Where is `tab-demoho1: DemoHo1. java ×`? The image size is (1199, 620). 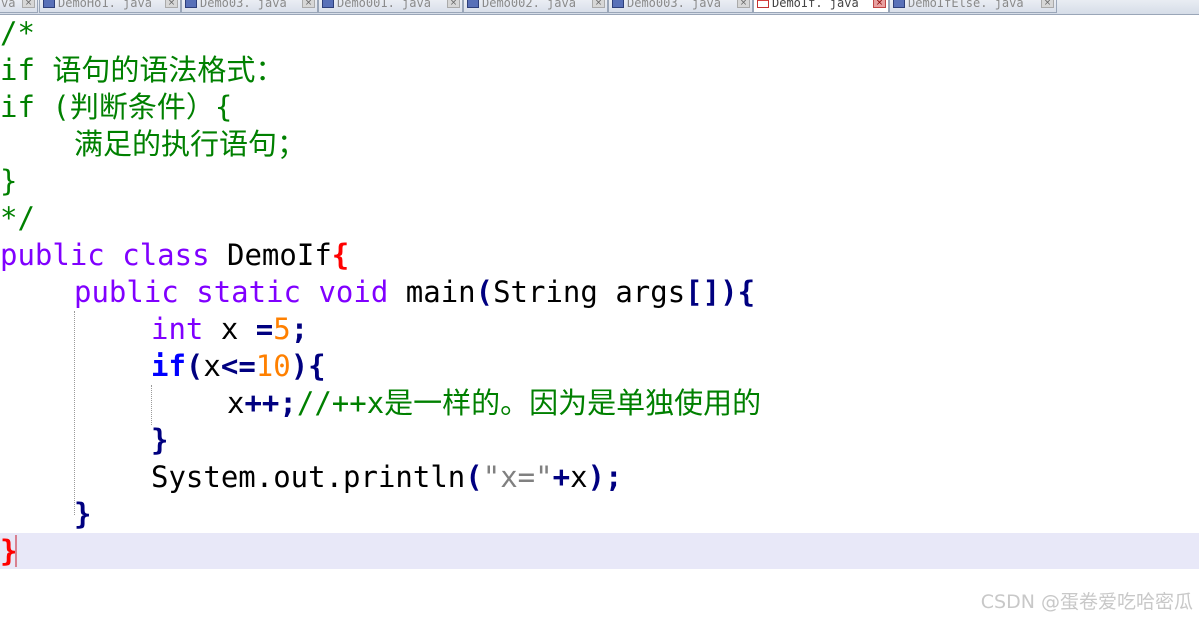 tab-demoho1: DemoHo1. java × is located at coordinates (110, 6).